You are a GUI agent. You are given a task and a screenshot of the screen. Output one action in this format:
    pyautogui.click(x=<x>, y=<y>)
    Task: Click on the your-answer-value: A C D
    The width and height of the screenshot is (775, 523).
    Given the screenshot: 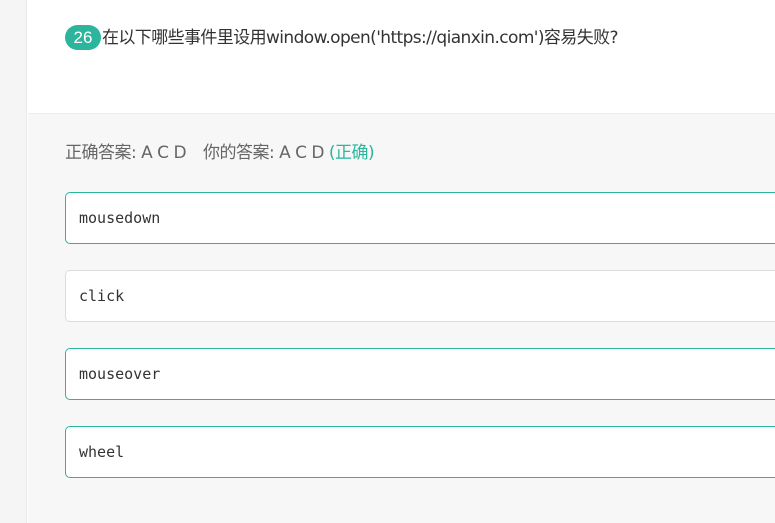 What is the action you would take?
    pyautogui.click(x=301, y=153)
    